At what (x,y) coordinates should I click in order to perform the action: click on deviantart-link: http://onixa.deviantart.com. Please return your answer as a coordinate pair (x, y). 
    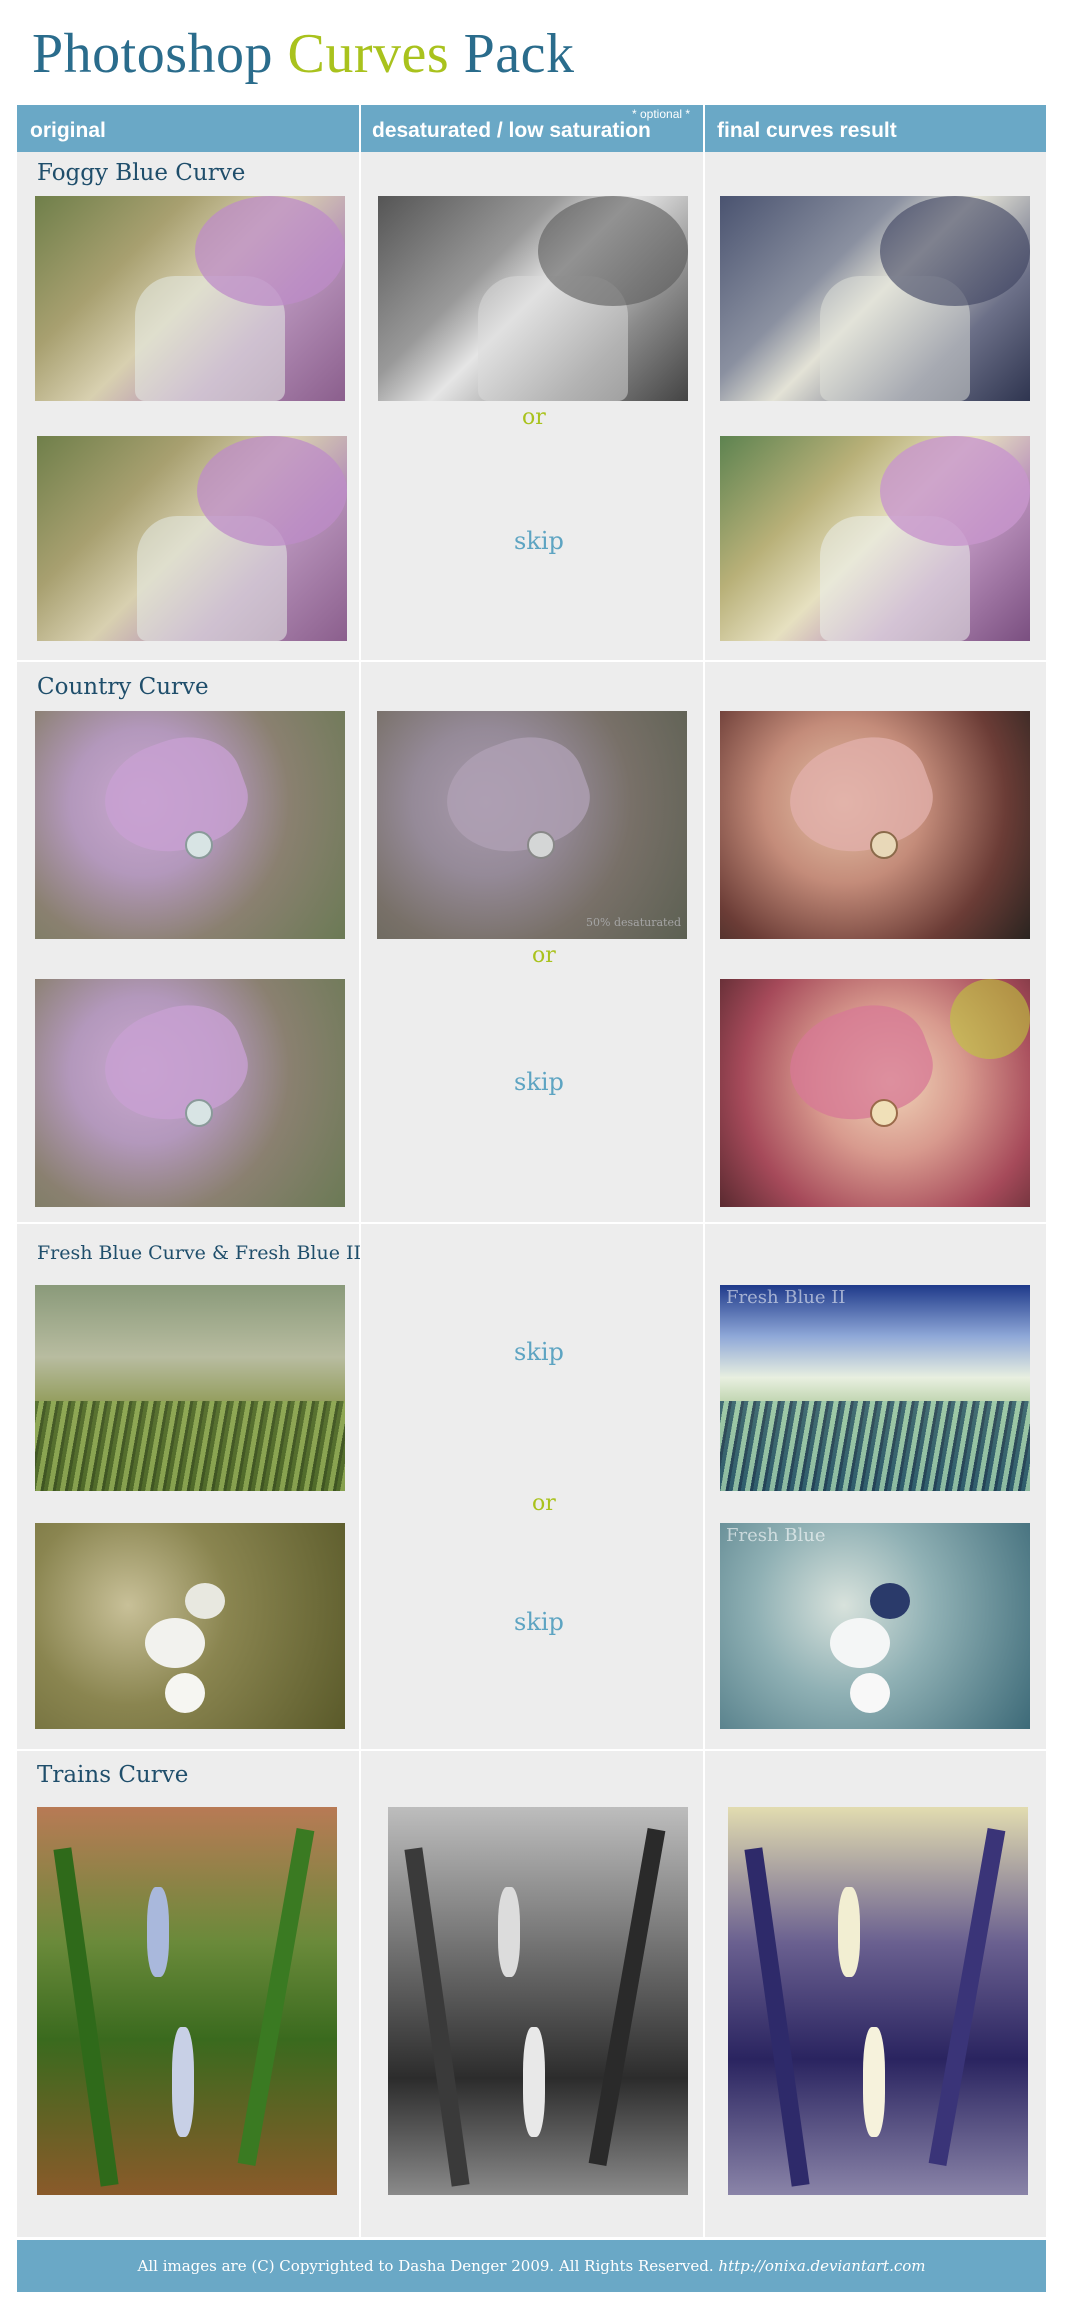
    Looking at the image, I should click on (821, 2266).